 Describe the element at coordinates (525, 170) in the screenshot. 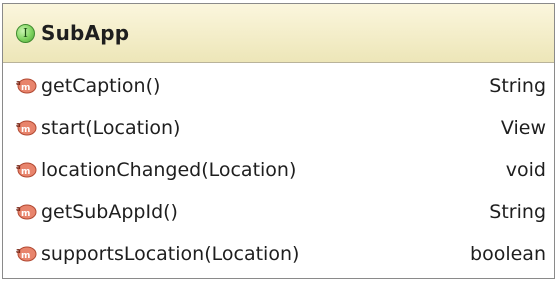

I see `method-return-type: void` at that location.